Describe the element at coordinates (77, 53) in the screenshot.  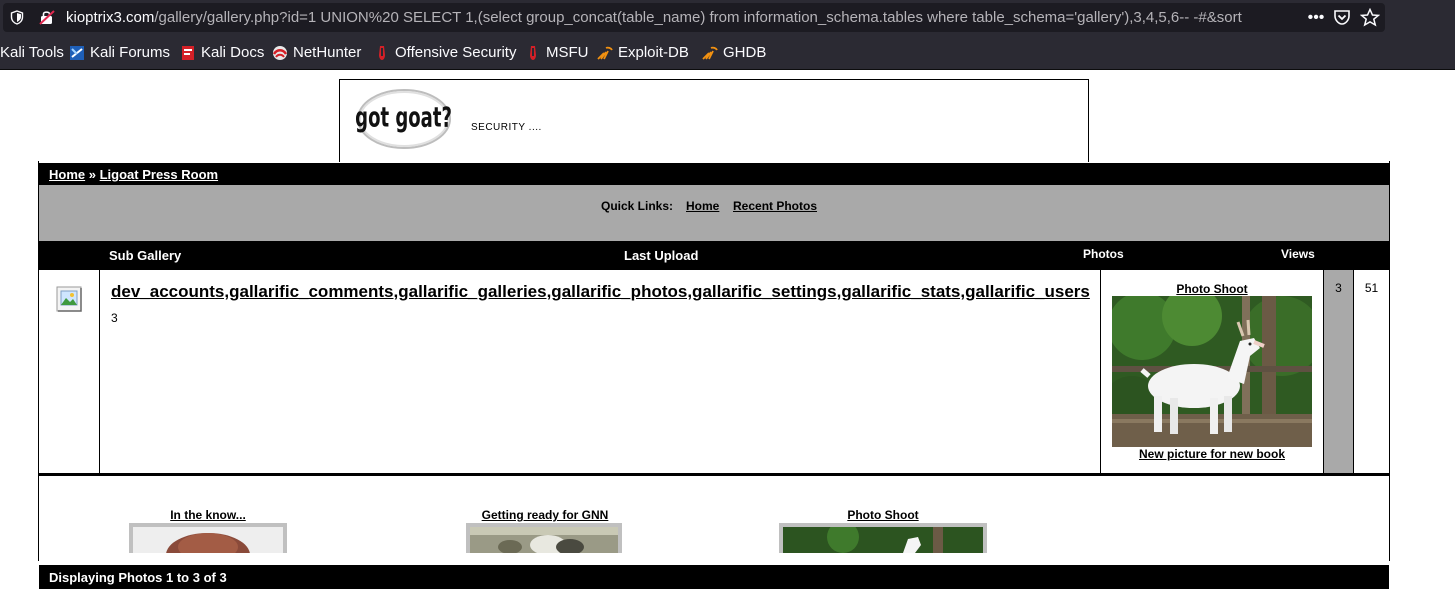
I see `kali-forums-icon` at that location.